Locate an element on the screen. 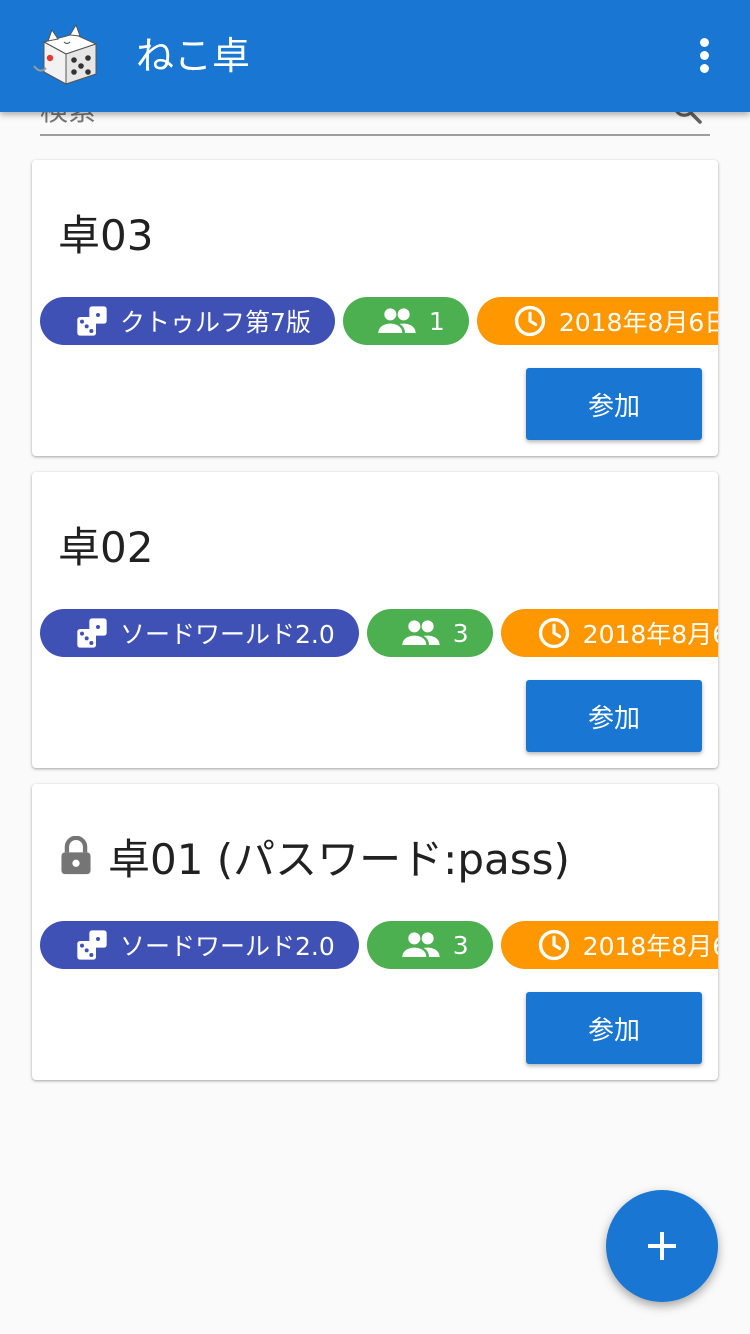  cat-dice-logo is located at coordinates (65, 54).